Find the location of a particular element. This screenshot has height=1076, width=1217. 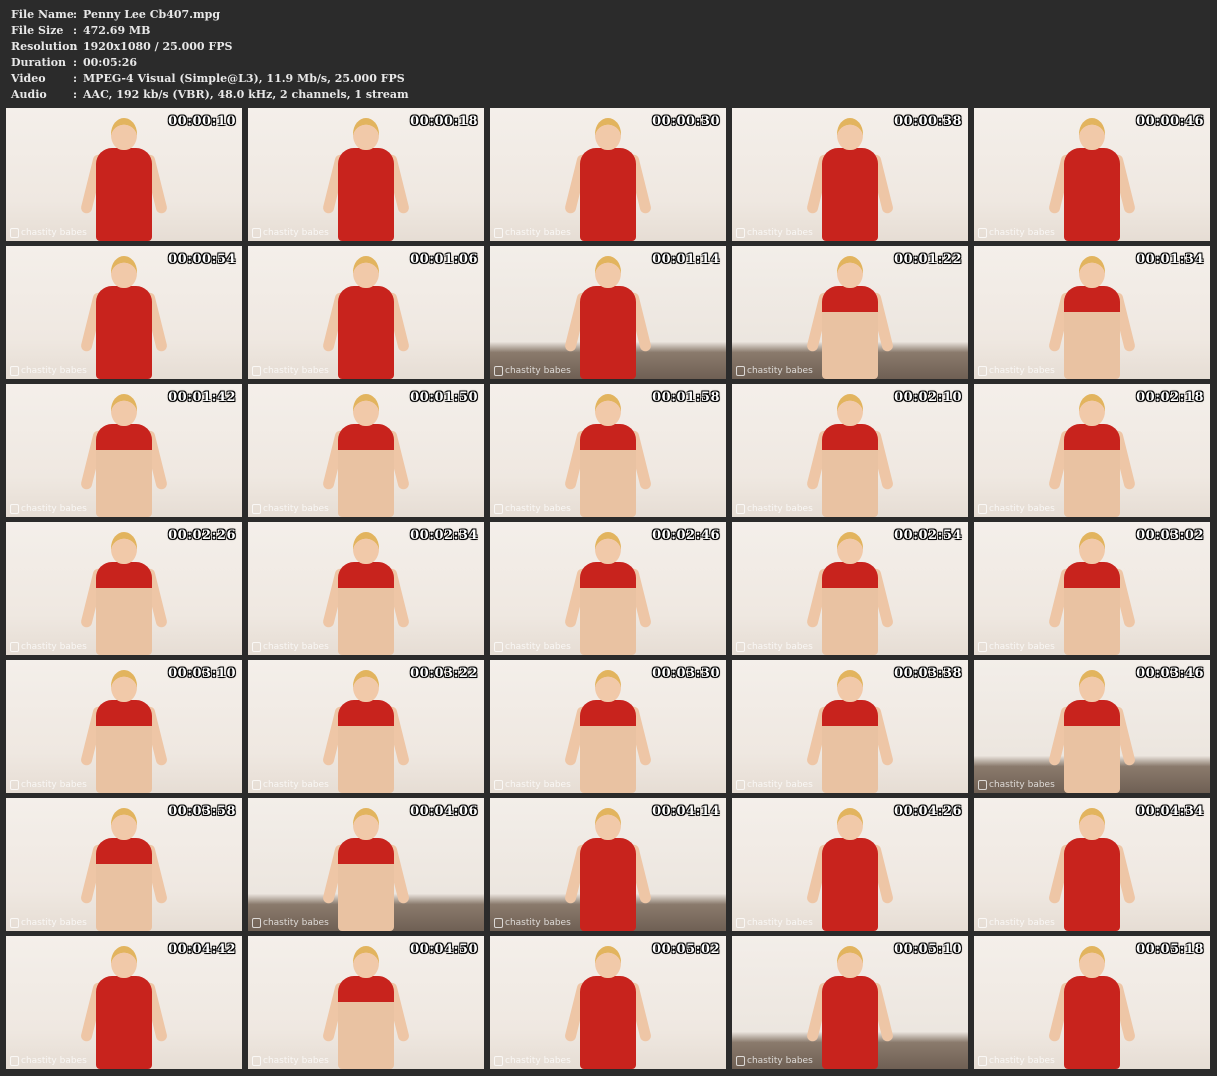

timestamp: 00:00:10 is located at coordinates (202, 121).